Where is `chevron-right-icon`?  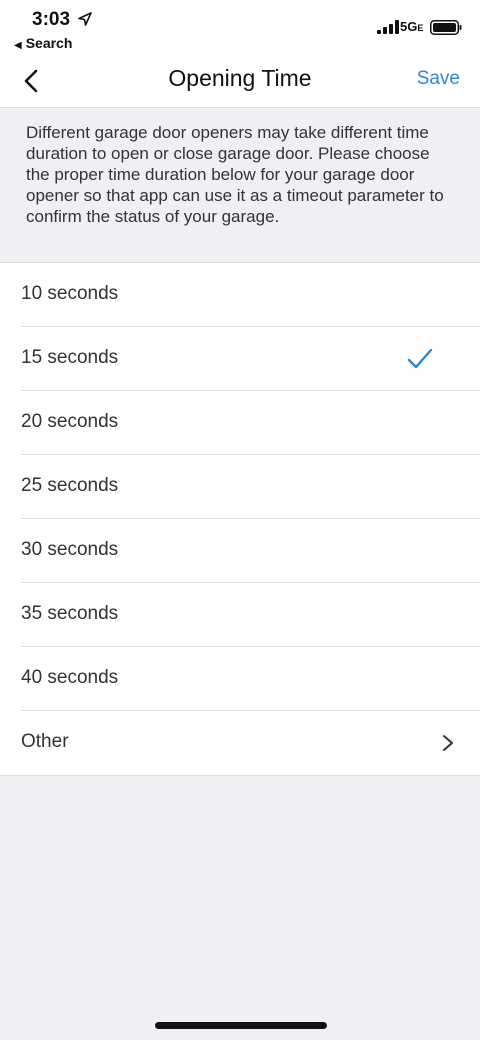 chevron-right-icon is located at coordinates (448, 743).